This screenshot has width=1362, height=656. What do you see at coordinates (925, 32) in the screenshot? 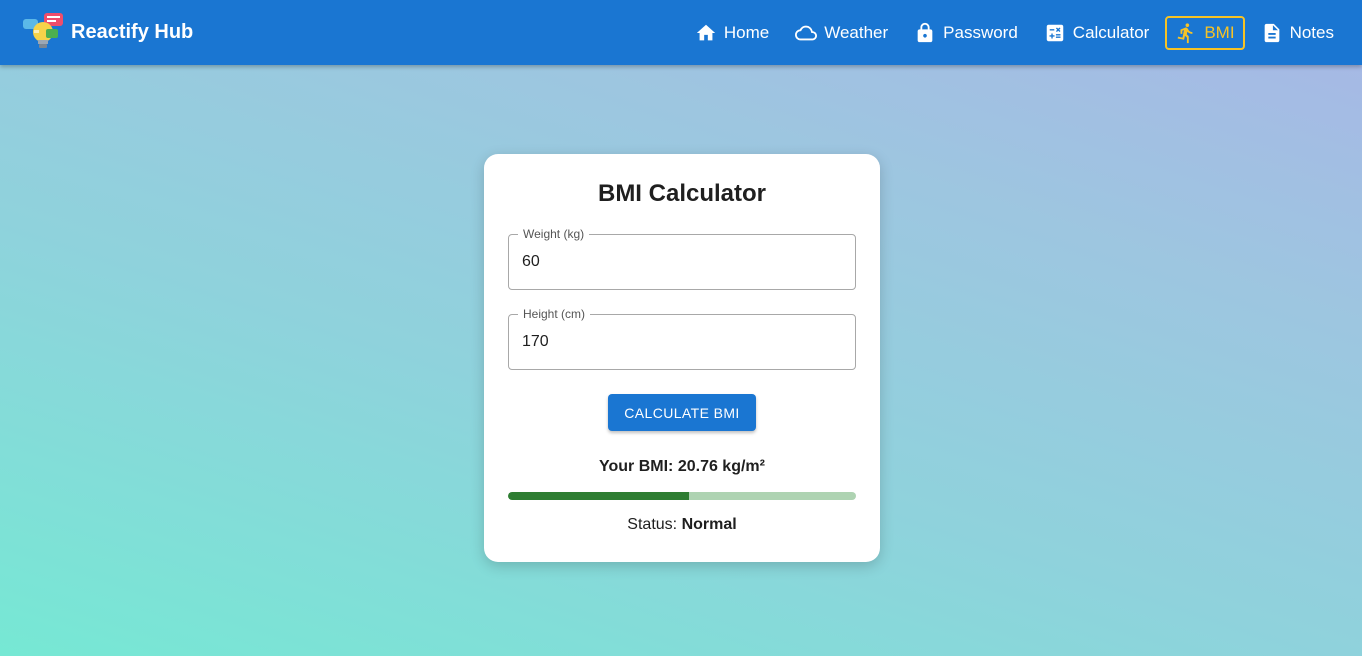
I see `lock-icon` at bounding box center [925, 32].